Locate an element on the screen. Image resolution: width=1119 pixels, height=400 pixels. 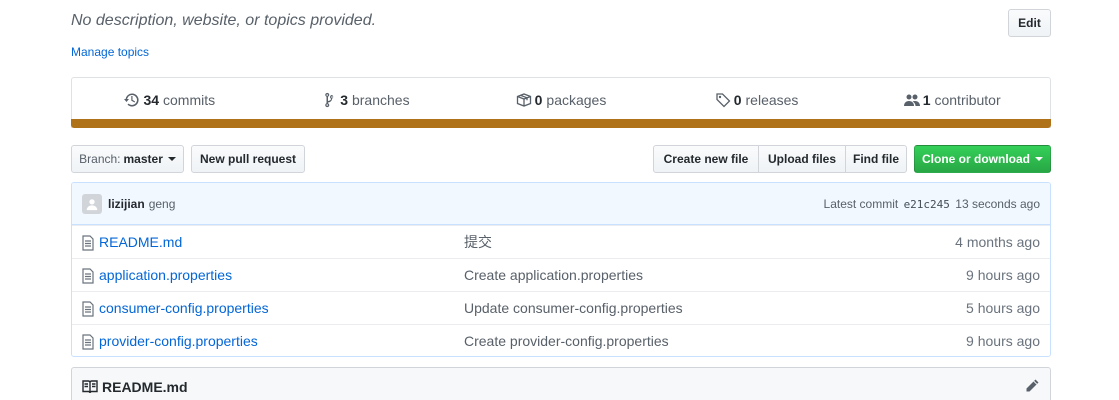
commits-label: commits is located at coordinates (189, 100).